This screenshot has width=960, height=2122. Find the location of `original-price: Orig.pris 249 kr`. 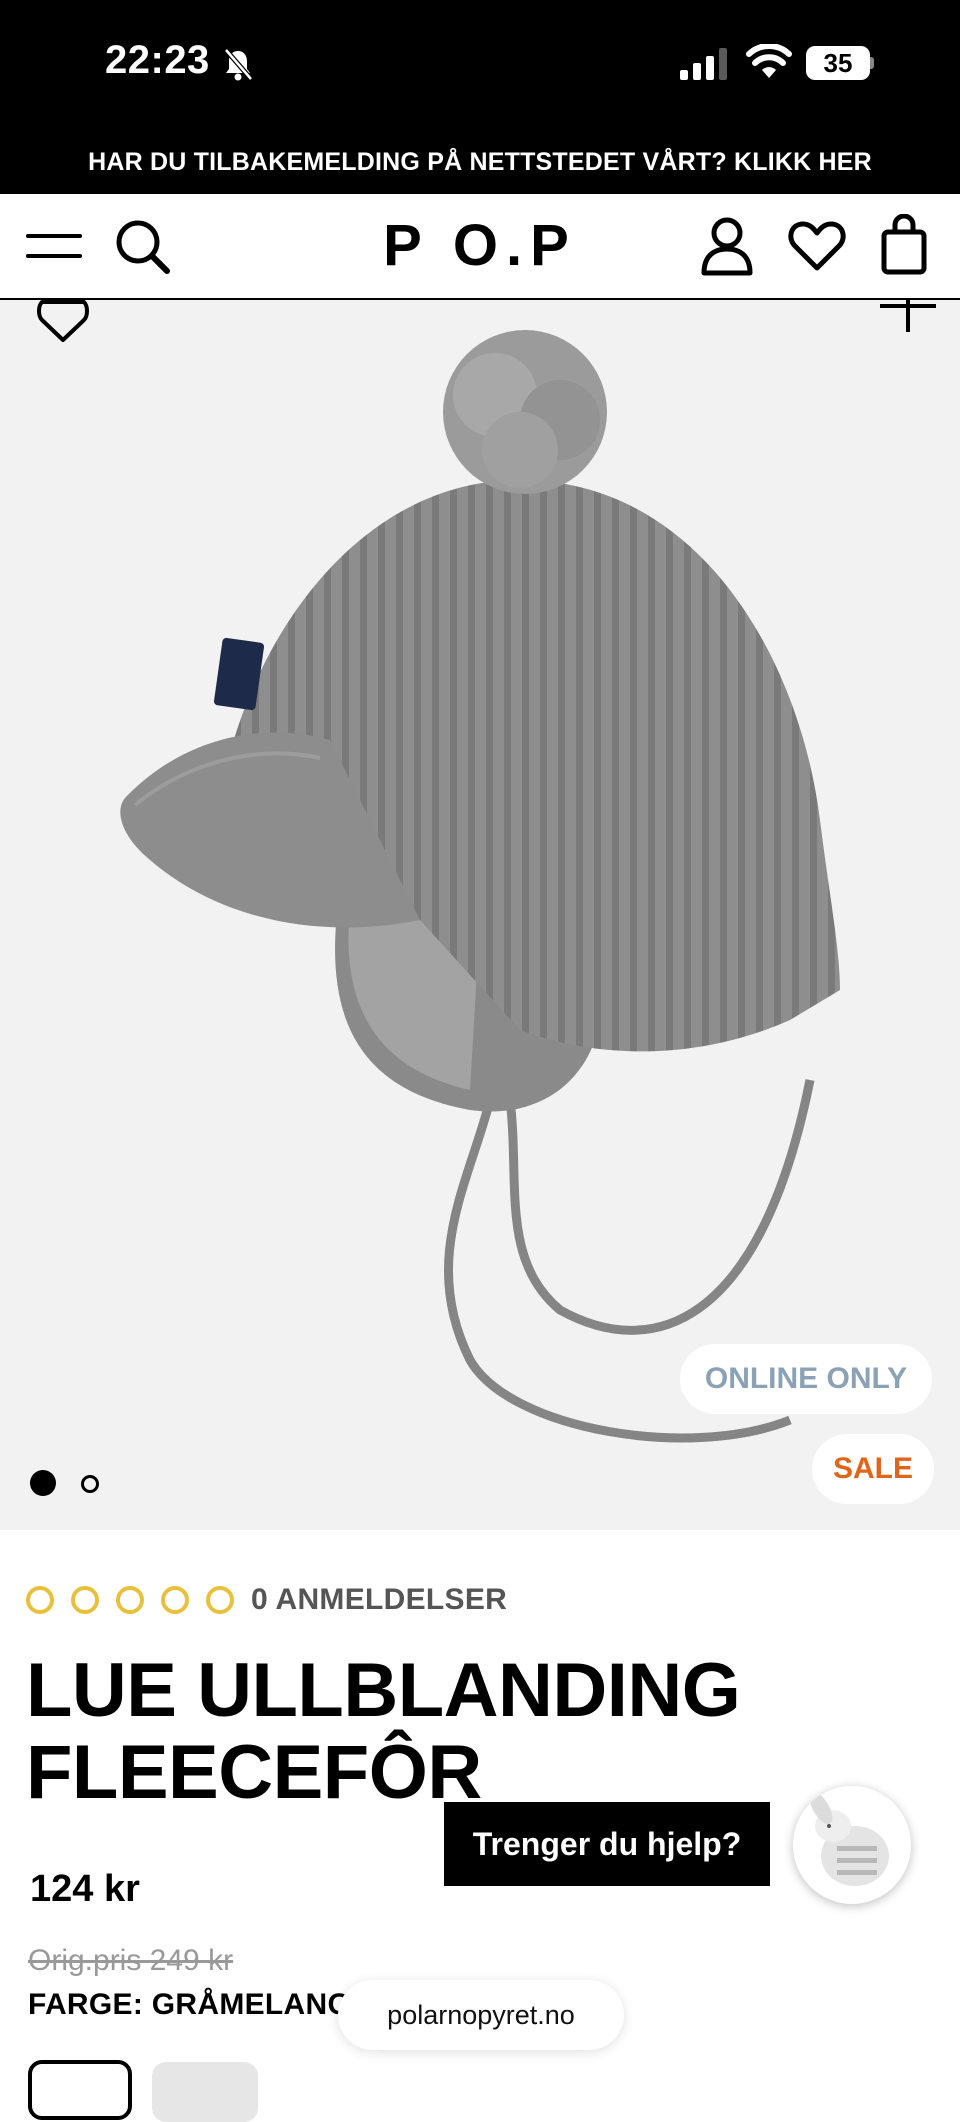

original-price: Orig.pris 249 kr is located at coordinates (131, 1960).